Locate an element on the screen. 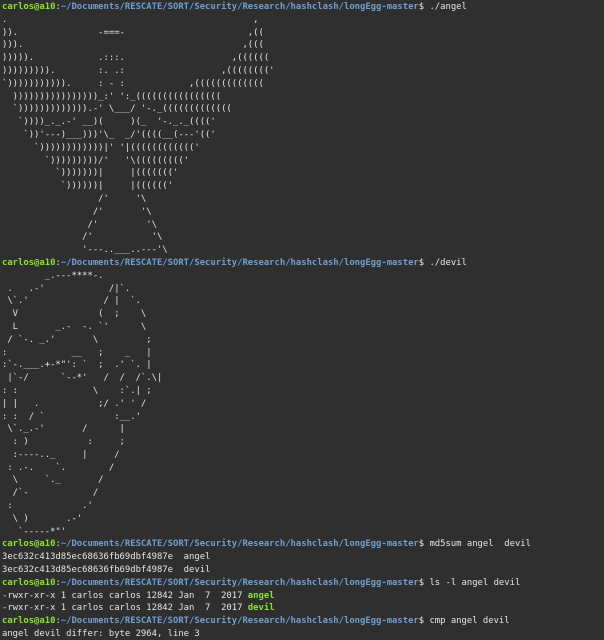 This screenshot has width=604, height=640. command-md5sum: md5sum angel devil is located at coordinates (480, 544).